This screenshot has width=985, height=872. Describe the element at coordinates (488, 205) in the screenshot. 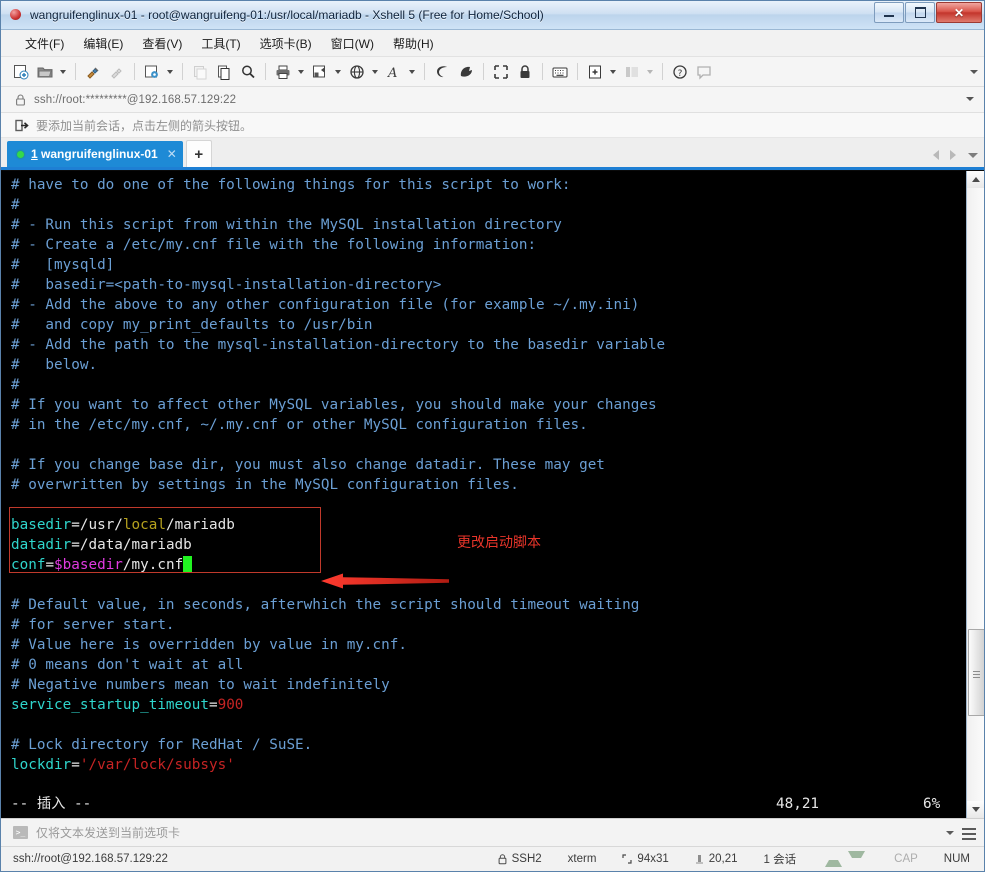

I see `terminal-line: #` at that location.